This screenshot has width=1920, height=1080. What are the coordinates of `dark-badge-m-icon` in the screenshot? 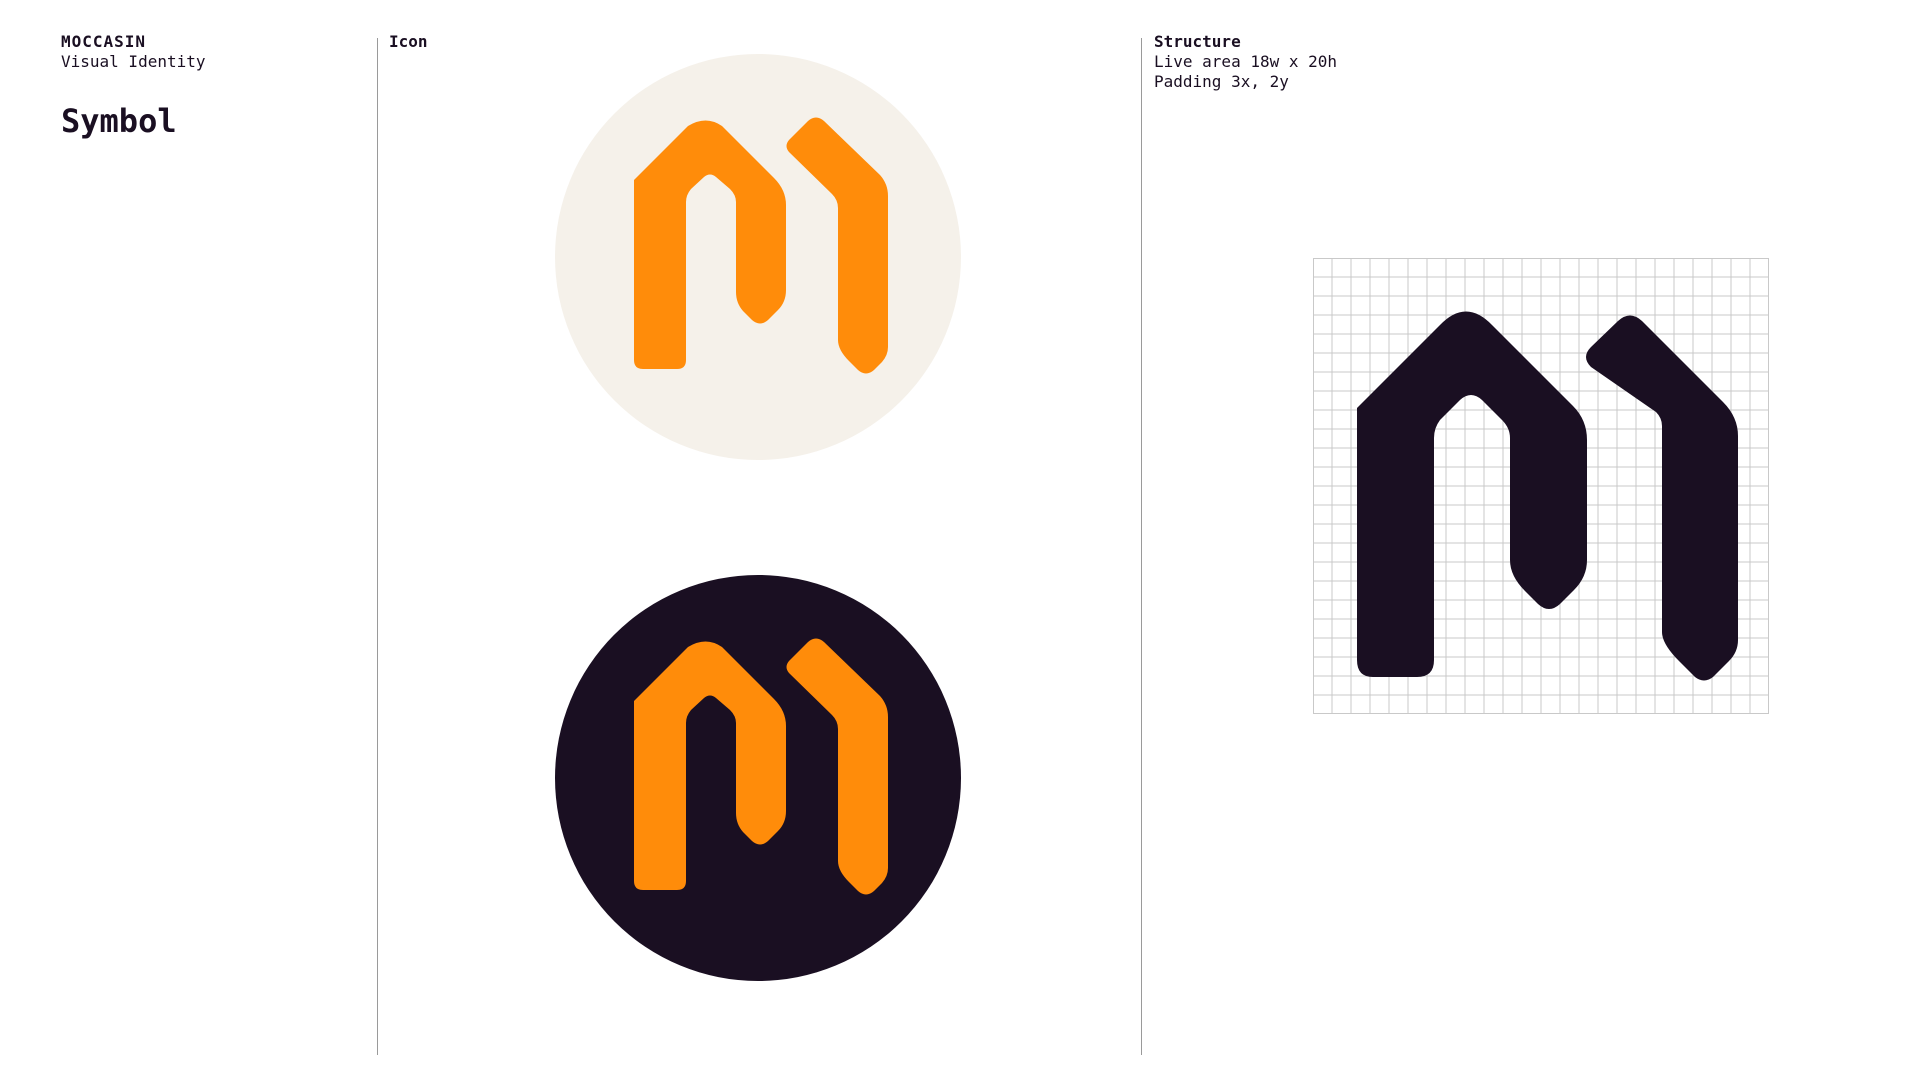 It's located at (761, 766).